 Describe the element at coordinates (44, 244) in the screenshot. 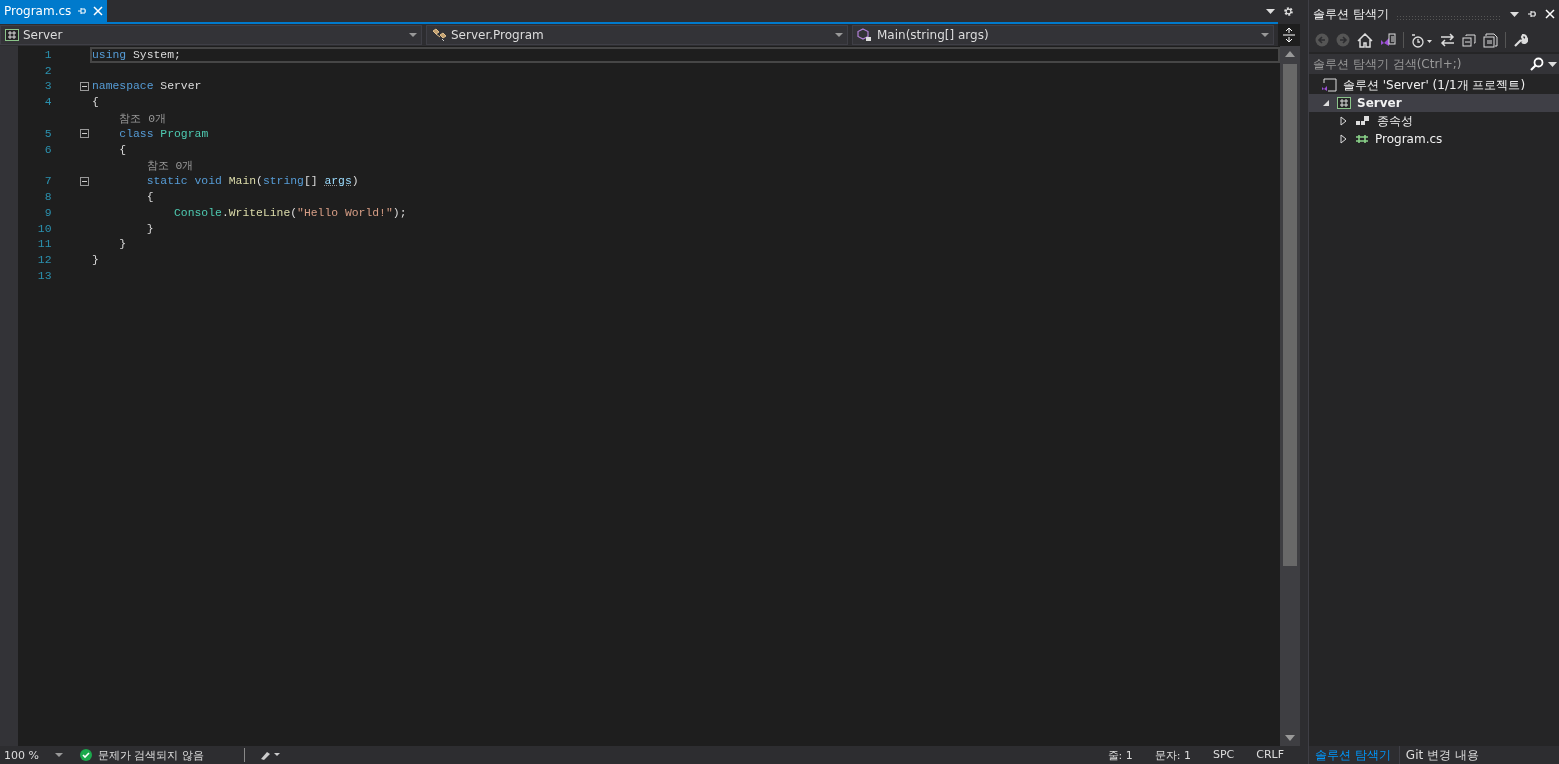

I see `line-number: 11` at that location.